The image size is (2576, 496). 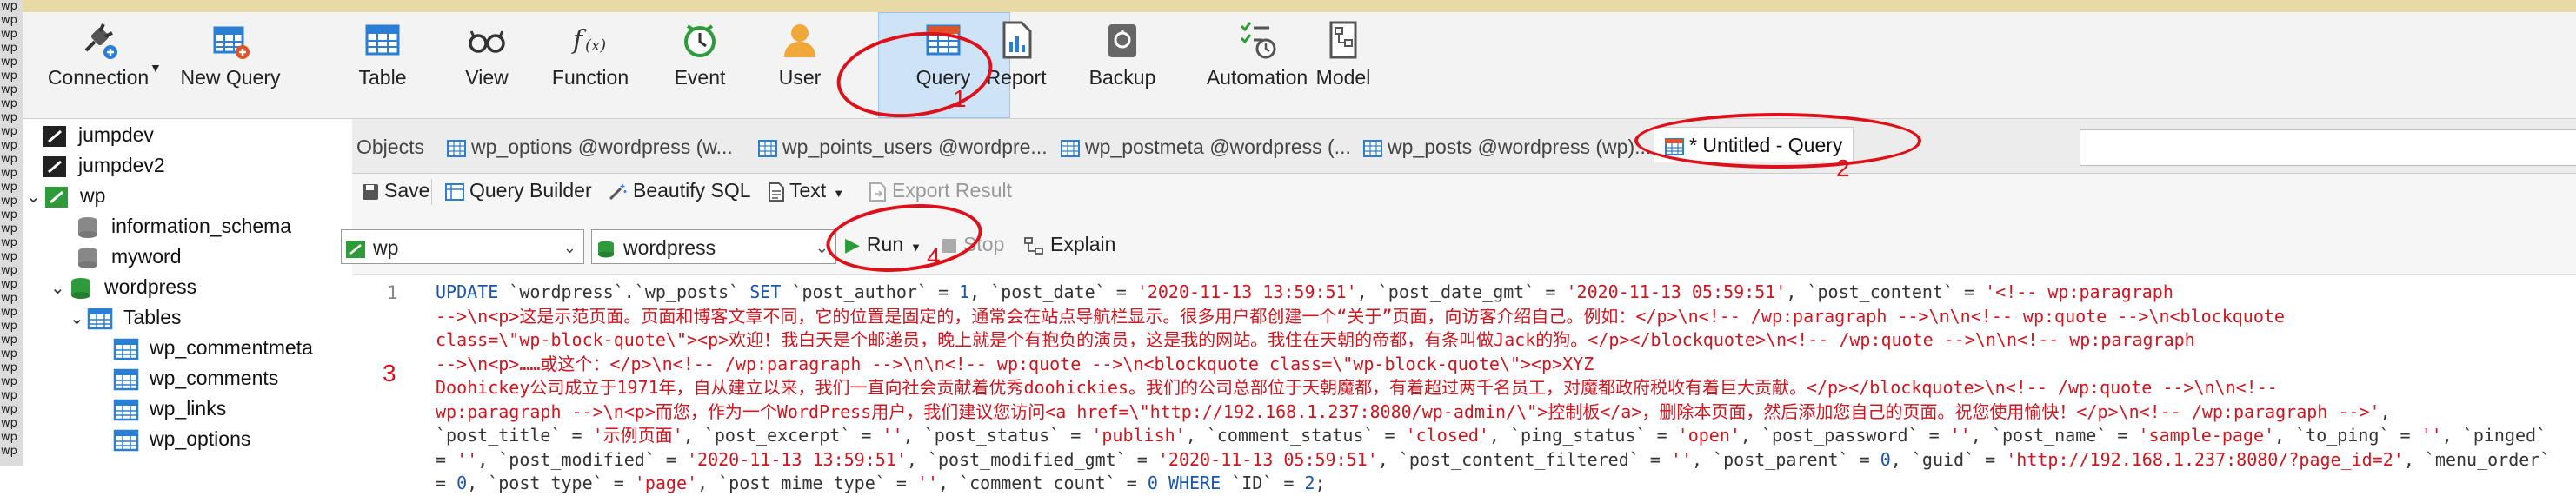 What do you see at coordinates (230, 77) in the screenshot?
I see `new-query-label: New Query` at bounding box center [230, 77].